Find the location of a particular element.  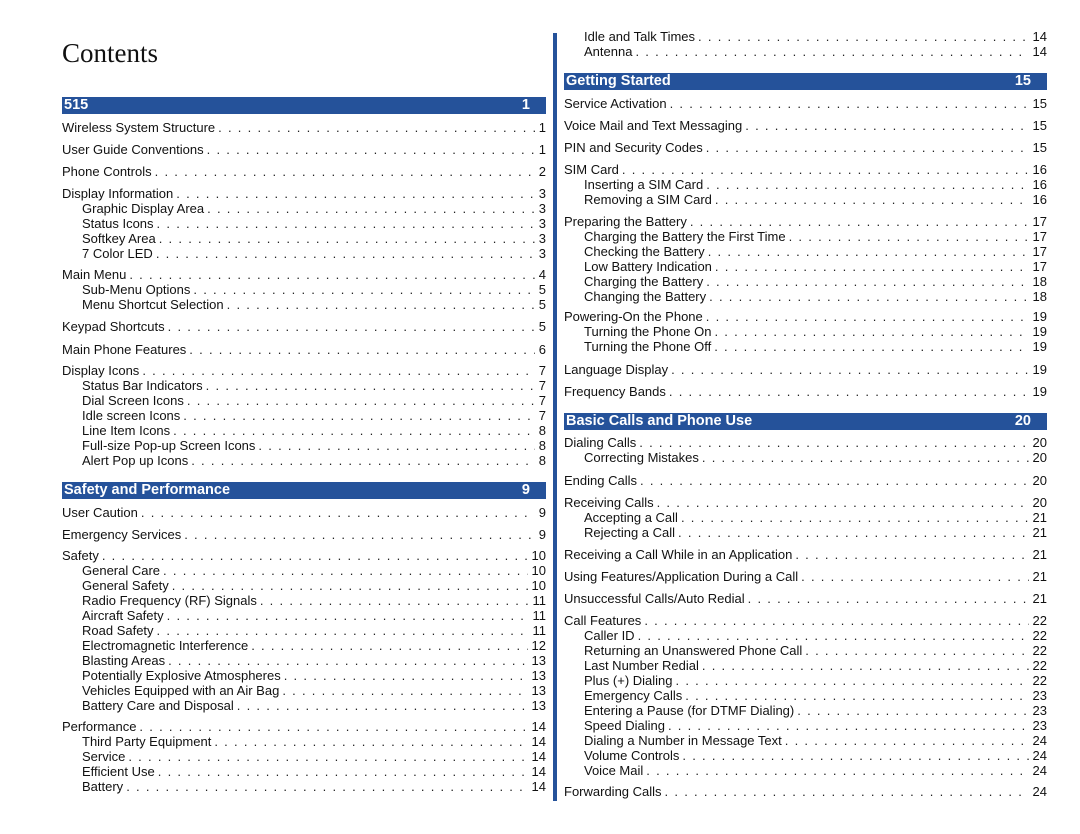

toc-subentry: Battery Care and Disposal 13 is located at coordinates (314, 705).